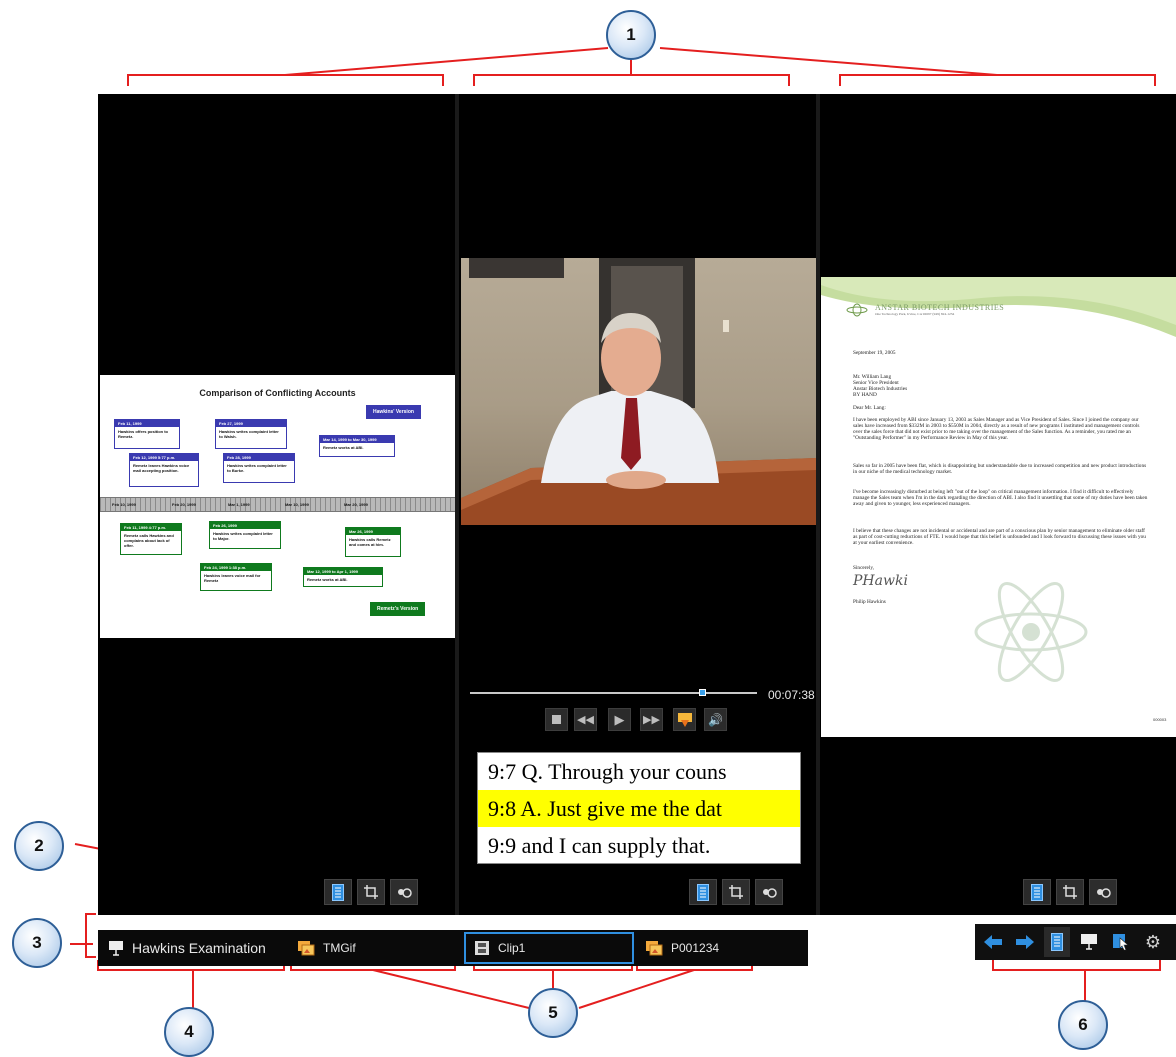  I want to click on fast-forward-button: ▶▶, so click(651, 719).